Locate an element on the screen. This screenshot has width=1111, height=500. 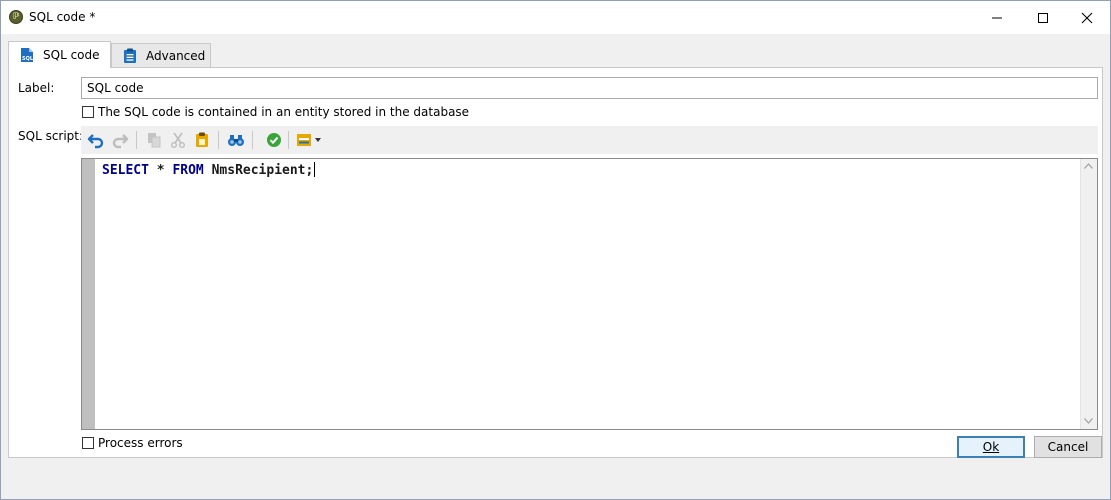
tab-sql-code: SQL SQL code is located at coordinates (59, 54).